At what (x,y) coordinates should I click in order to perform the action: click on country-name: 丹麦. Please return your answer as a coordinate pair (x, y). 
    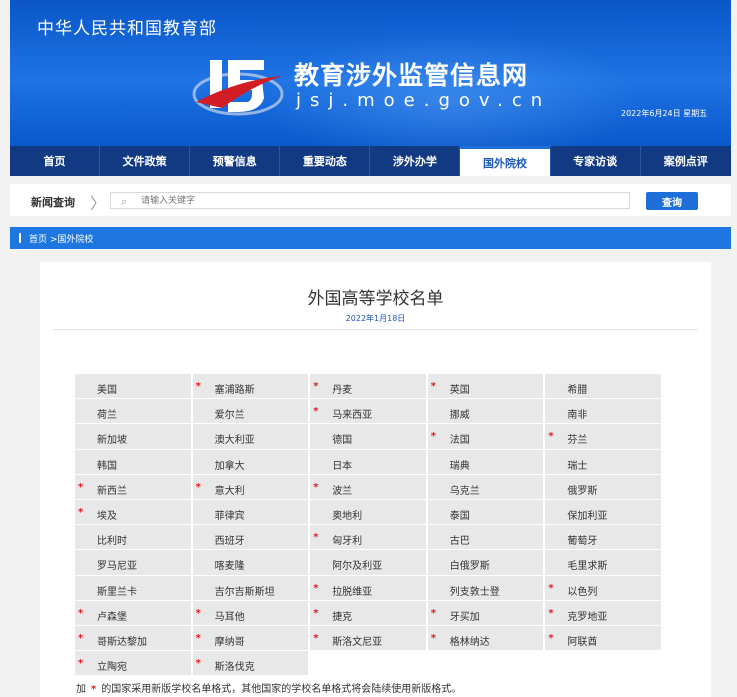
    Looking at the image, I should click on (342, 388).